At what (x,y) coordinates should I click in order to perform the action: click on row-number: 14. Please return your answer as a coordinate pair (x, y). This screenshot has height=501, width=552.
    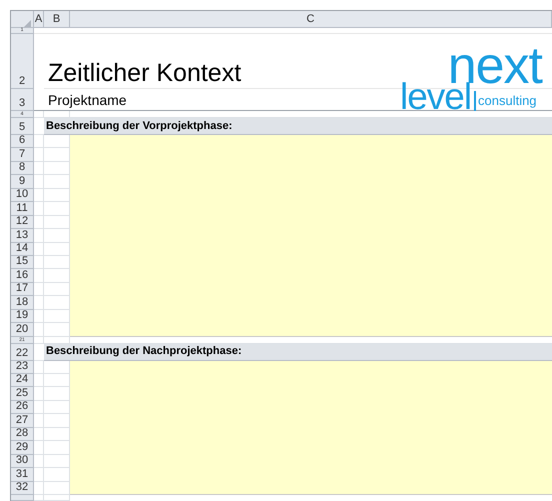
    Looking at the image, I should click on (22, 249).